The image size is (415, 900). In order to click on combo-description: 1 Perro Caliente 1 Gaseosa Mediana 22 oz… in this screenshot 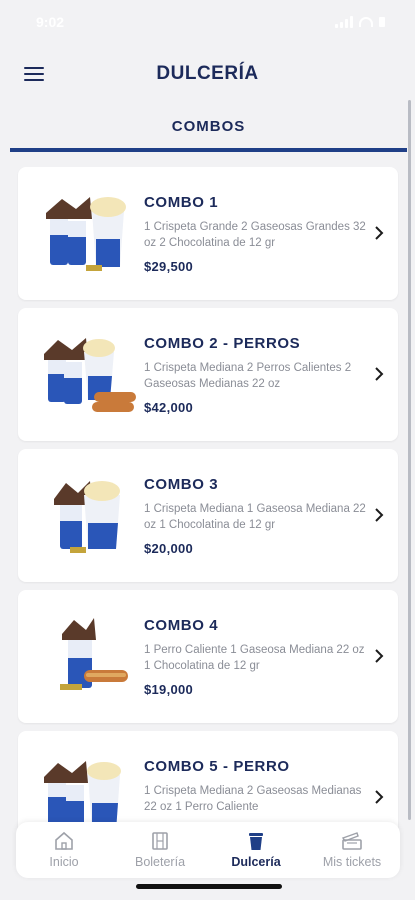, I will do `click(254, 658)`.